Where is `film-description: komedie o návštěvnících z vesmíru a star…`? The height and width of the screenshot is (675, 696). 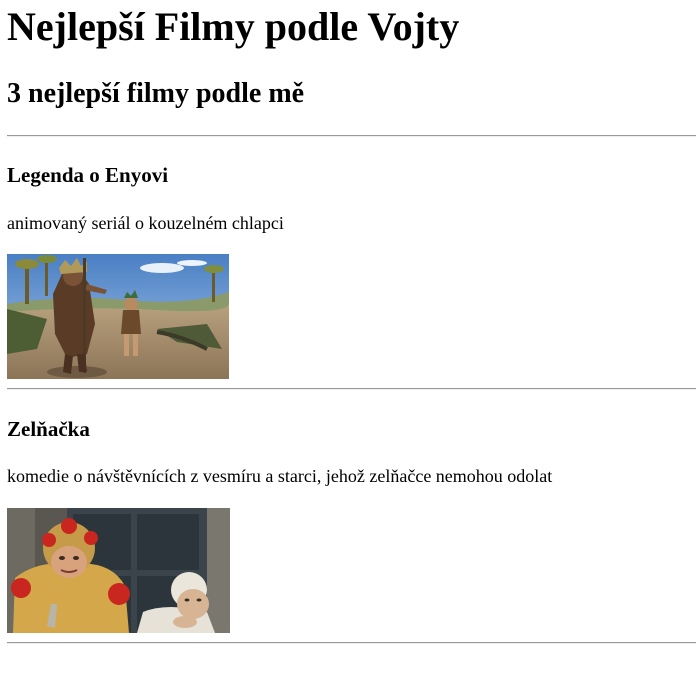 film-description: komedie o návštěvnících z vesmíru a star… is located at coordinates (280, 476).